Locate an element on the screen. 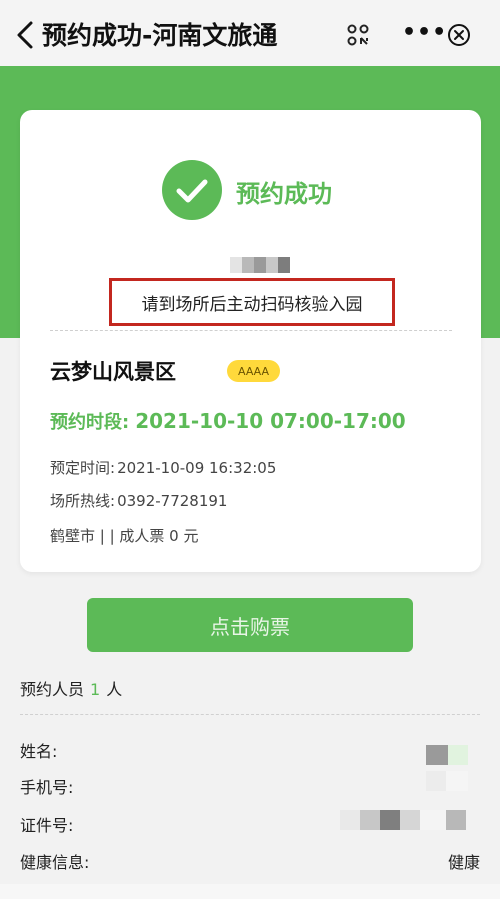  redacted-phone is located at coordinates (447, 781).